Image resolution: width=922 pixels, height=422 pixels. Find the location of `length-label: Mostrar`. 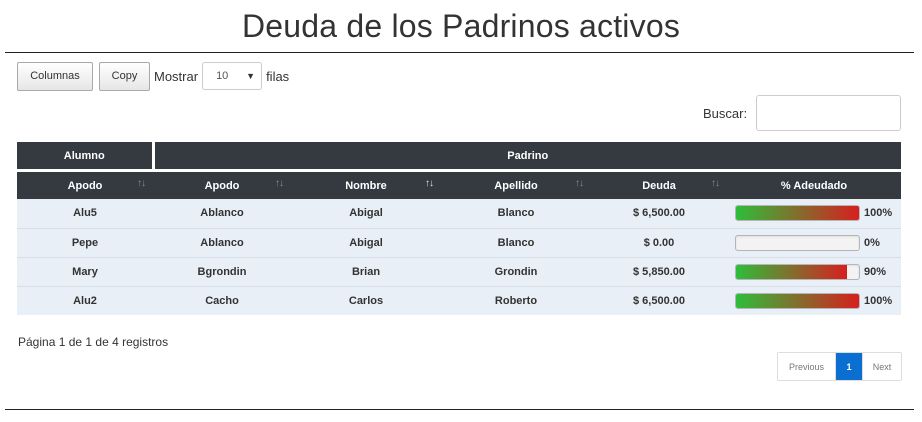

length-label: Mostrar is located at coordinates (176, 76).